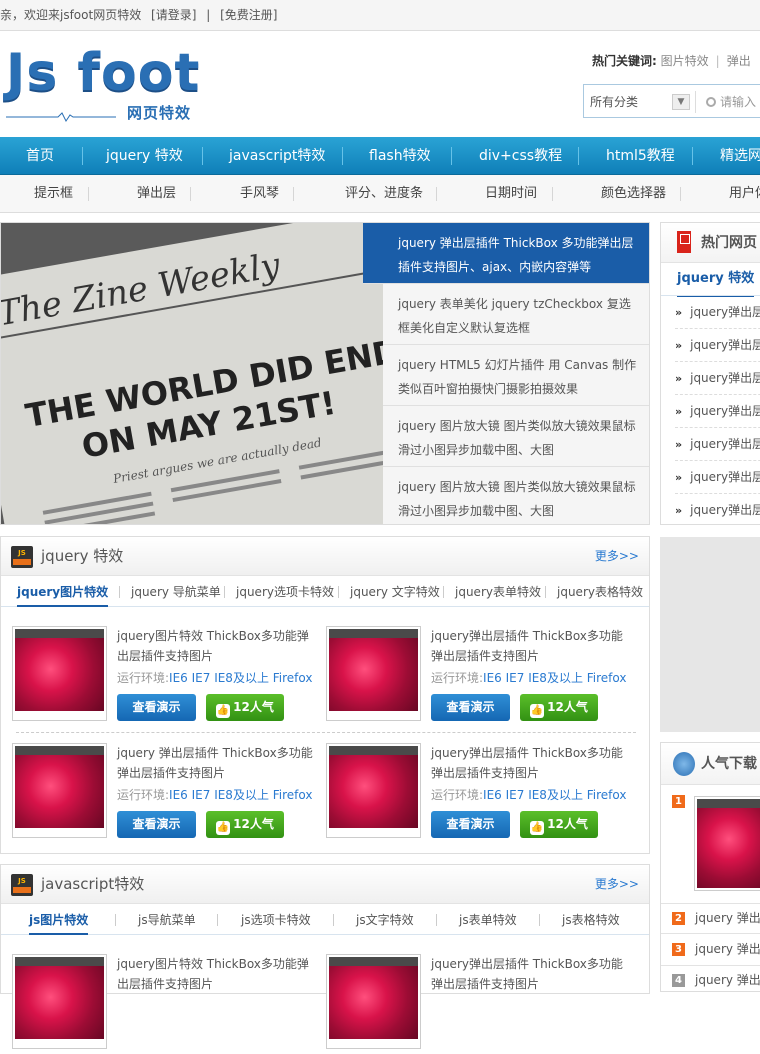  What do you see at coordinates (285, 592) in the screenshot?
I see `tab-jquery-tabs: jquery选项卡特效` at bounding box center [285, 592].